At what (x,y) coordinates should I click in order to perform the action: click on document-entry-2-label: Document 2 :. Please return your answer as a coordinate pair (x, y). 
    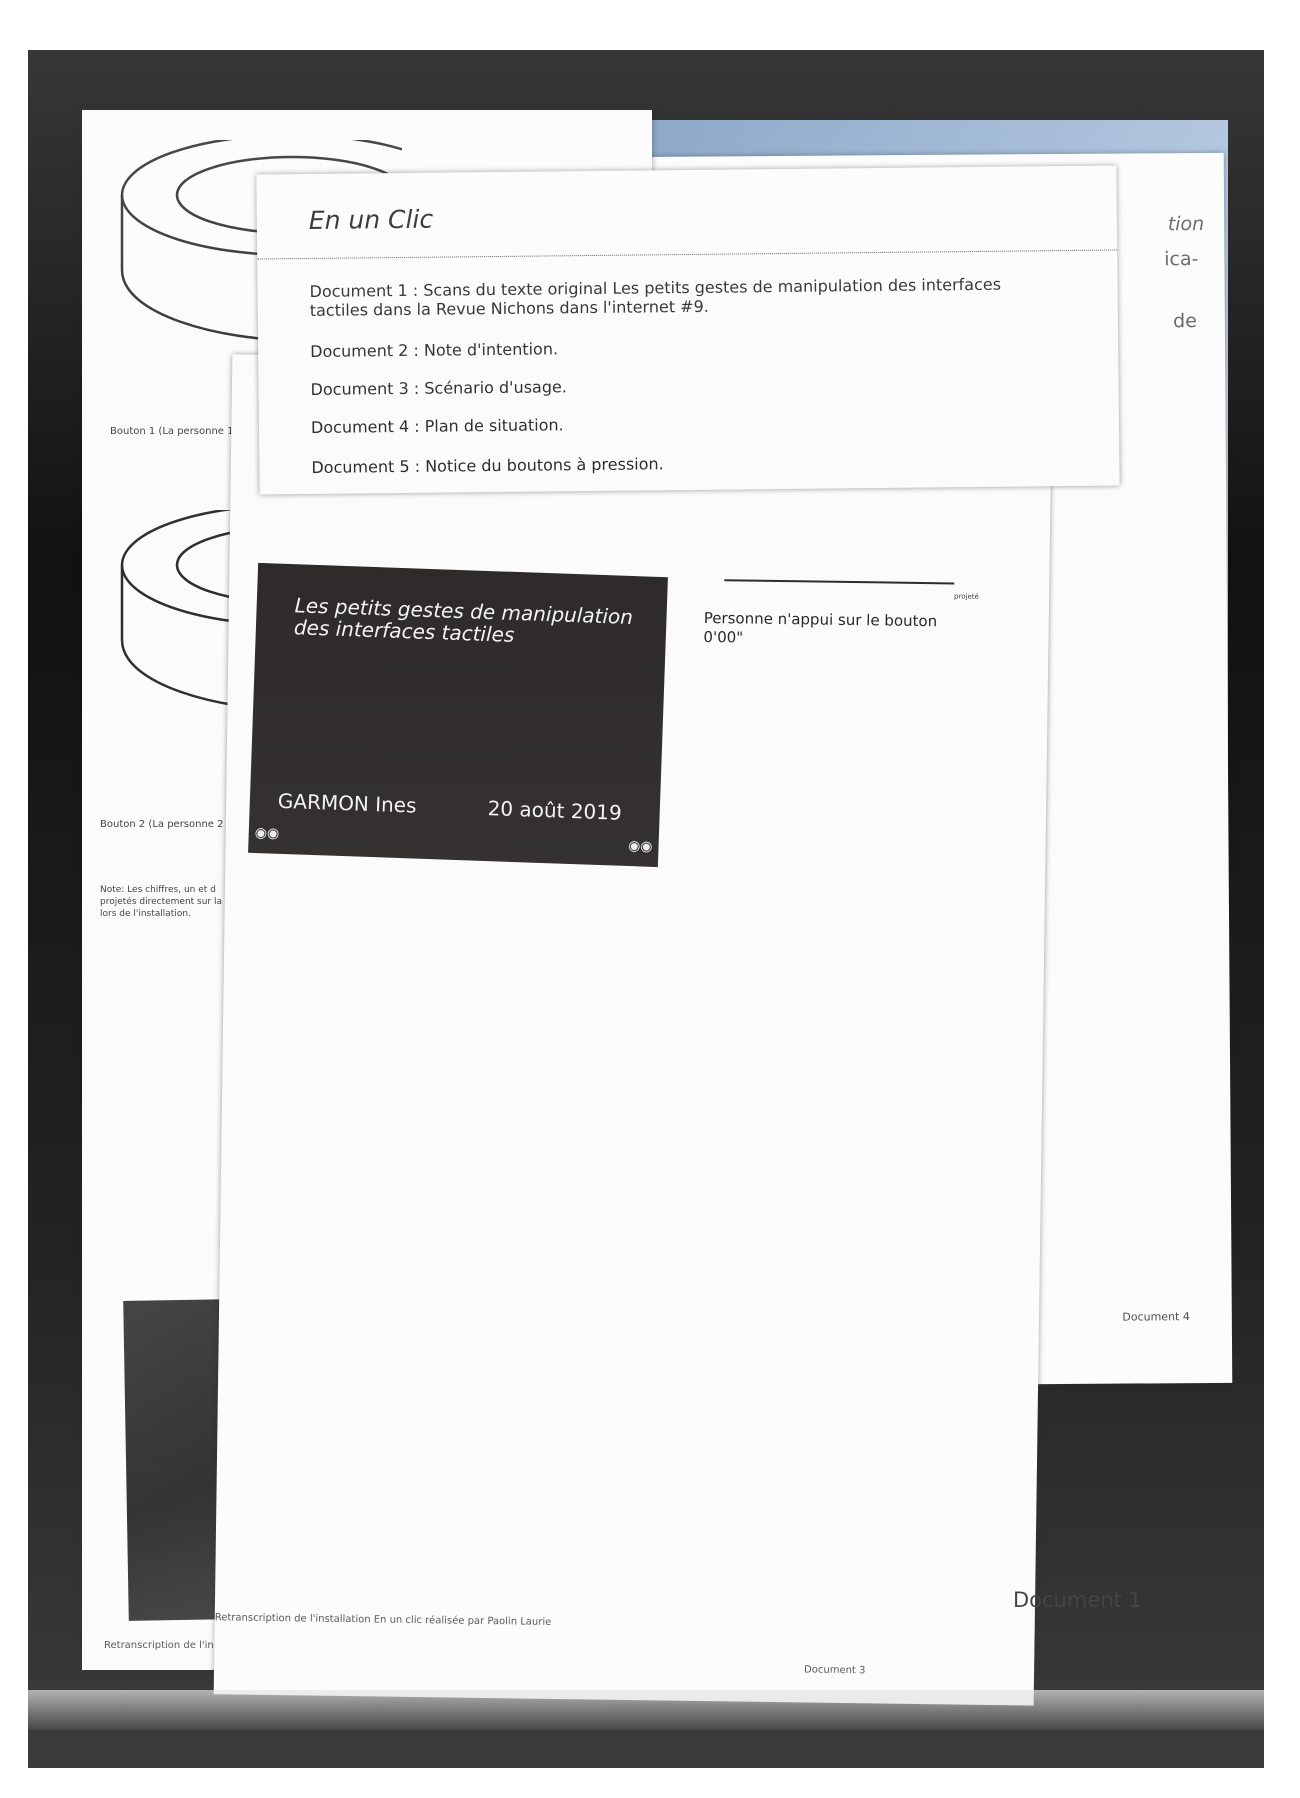
    Looking at the image, I should click on (364, 350).